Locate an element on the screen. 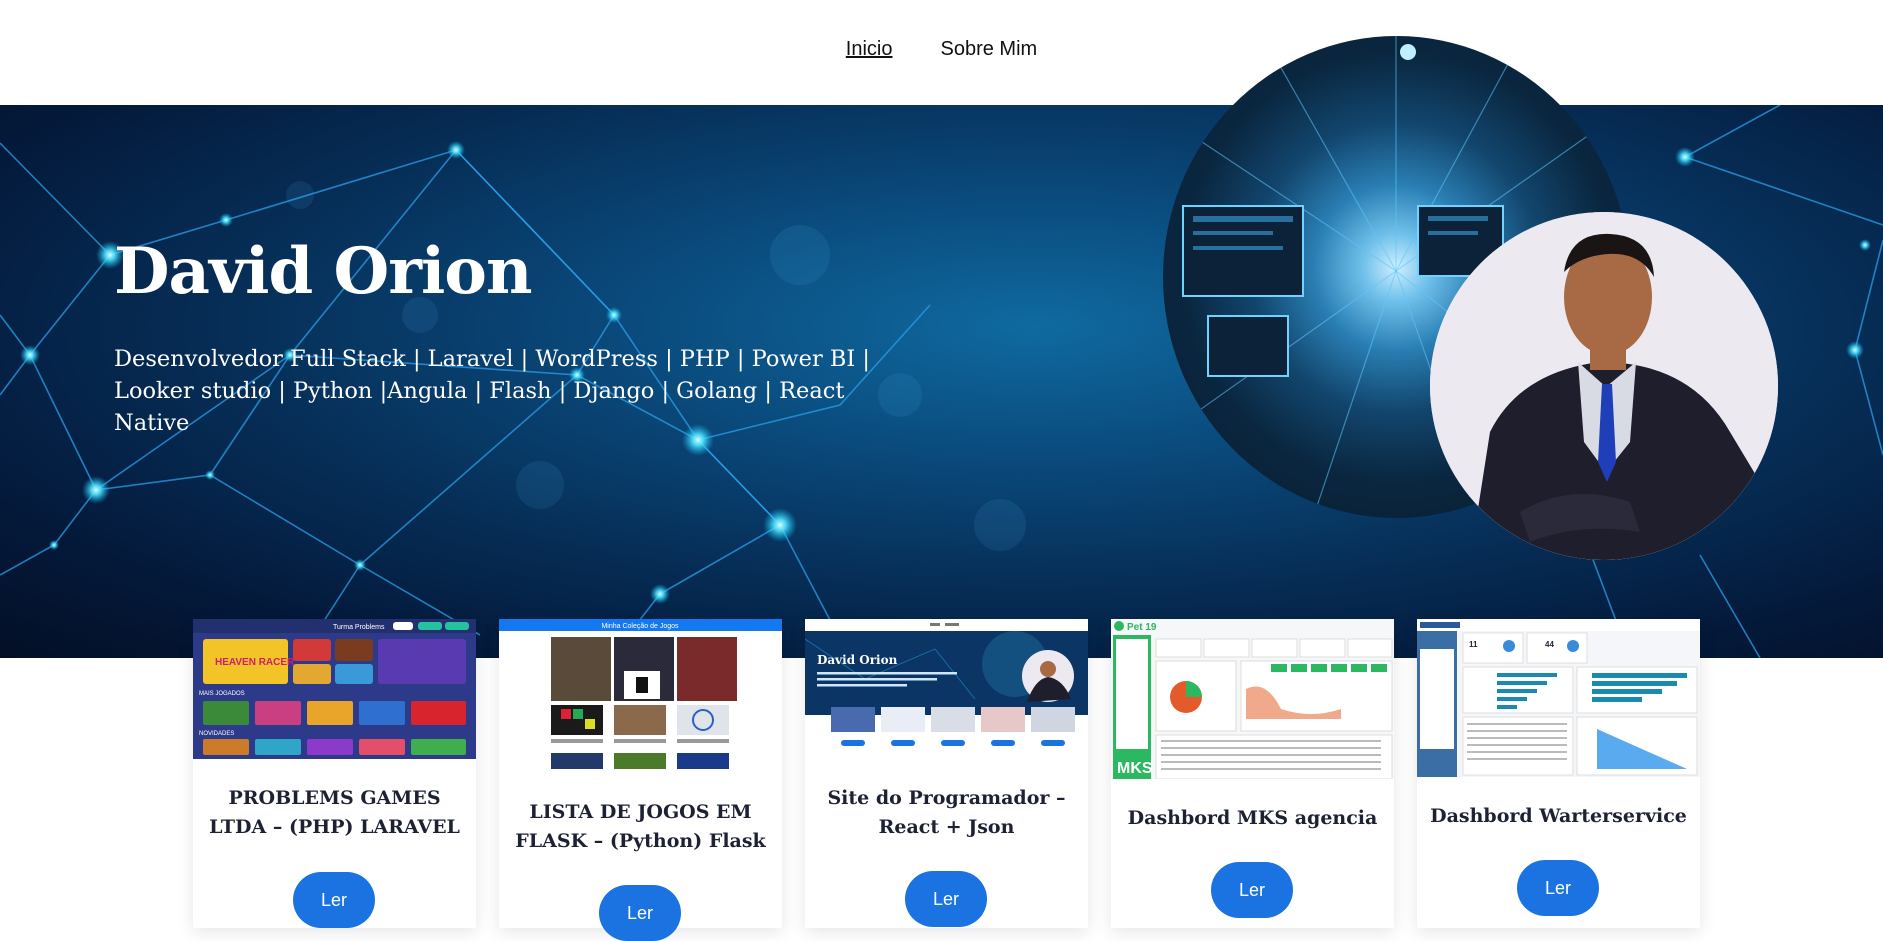 This screenshot has height=941, width=1883. card-title: Site do Programador – React + Json is located at coordinates (946, 813).